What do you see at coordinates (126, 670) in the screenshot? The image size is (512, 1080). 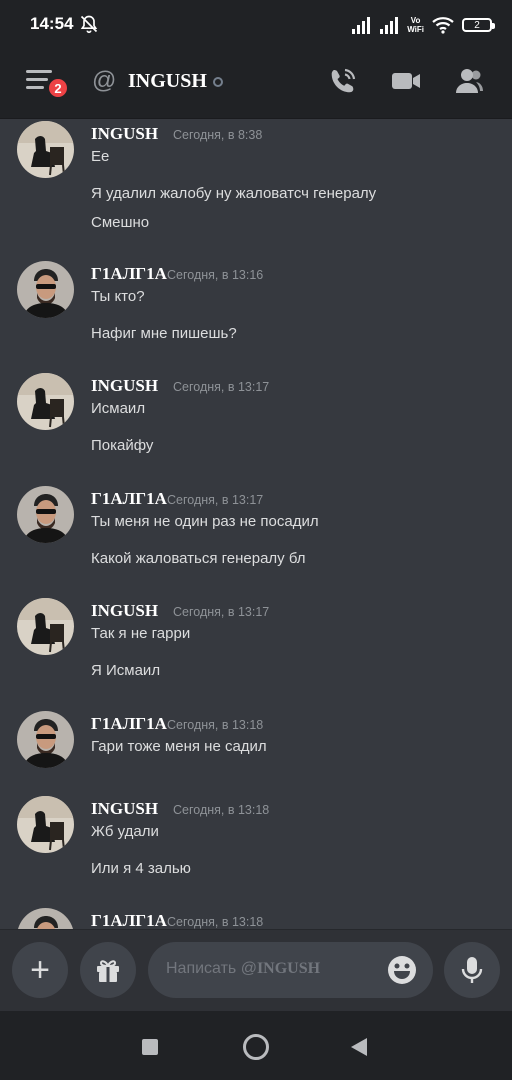 I see `message-text: Я Исмаил` at bounding box center [126, 670].